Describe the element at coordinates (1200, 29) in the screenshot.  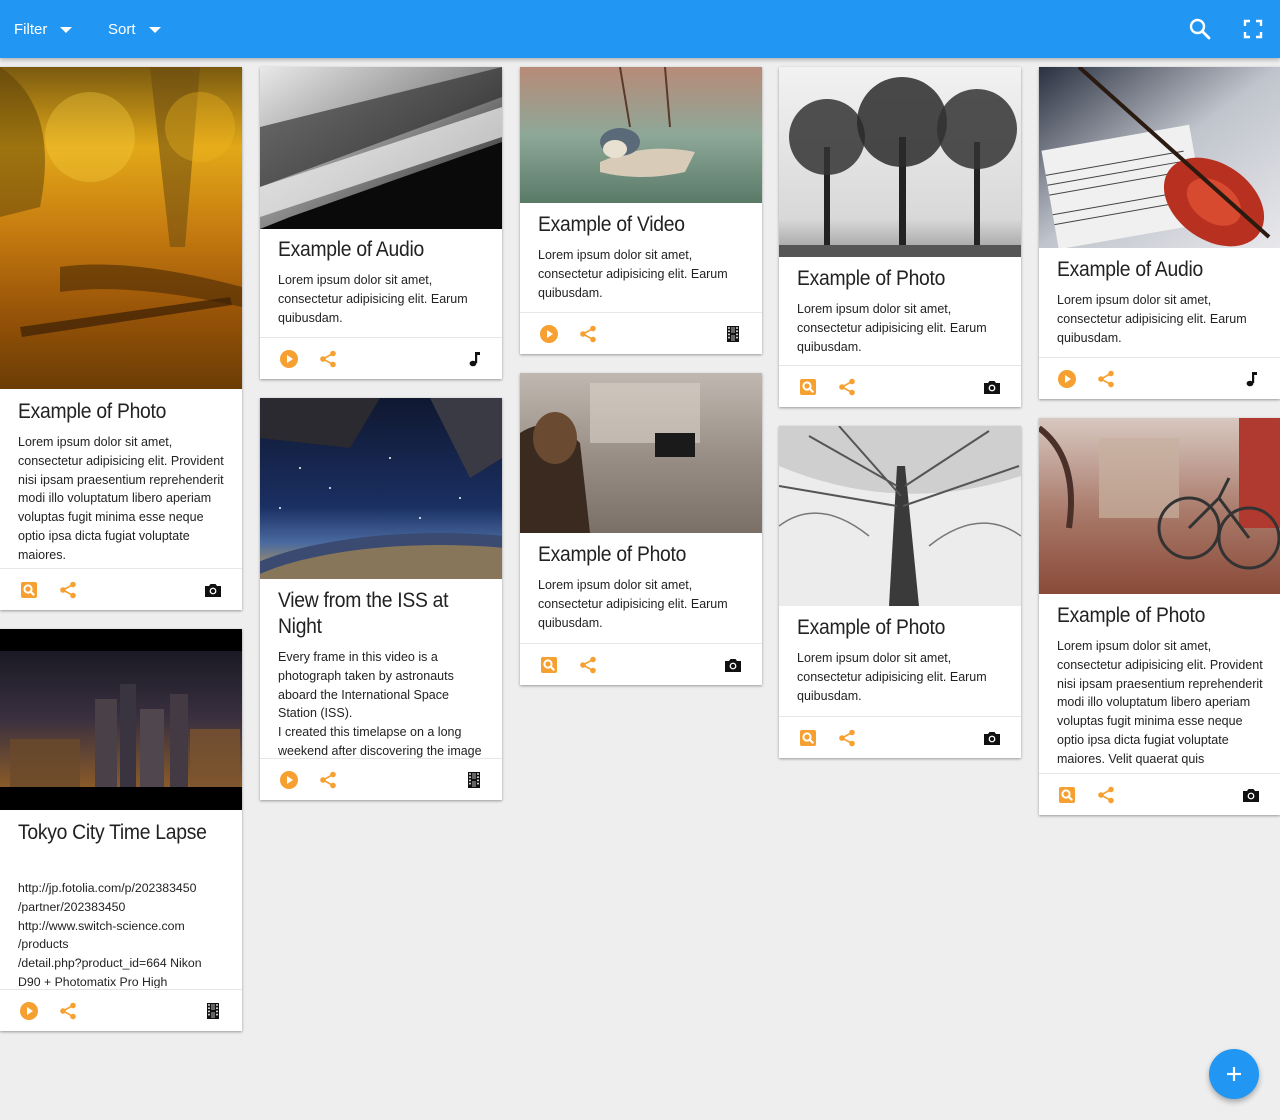
I see `search-icon` at that location.